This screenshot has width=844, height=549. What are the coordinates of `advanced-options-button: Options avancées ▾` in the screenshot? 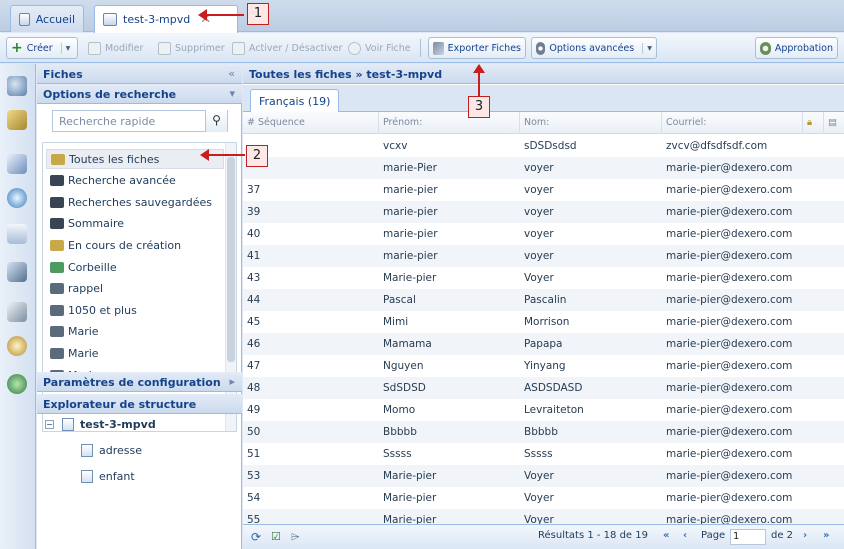 It's located at (594, 48).